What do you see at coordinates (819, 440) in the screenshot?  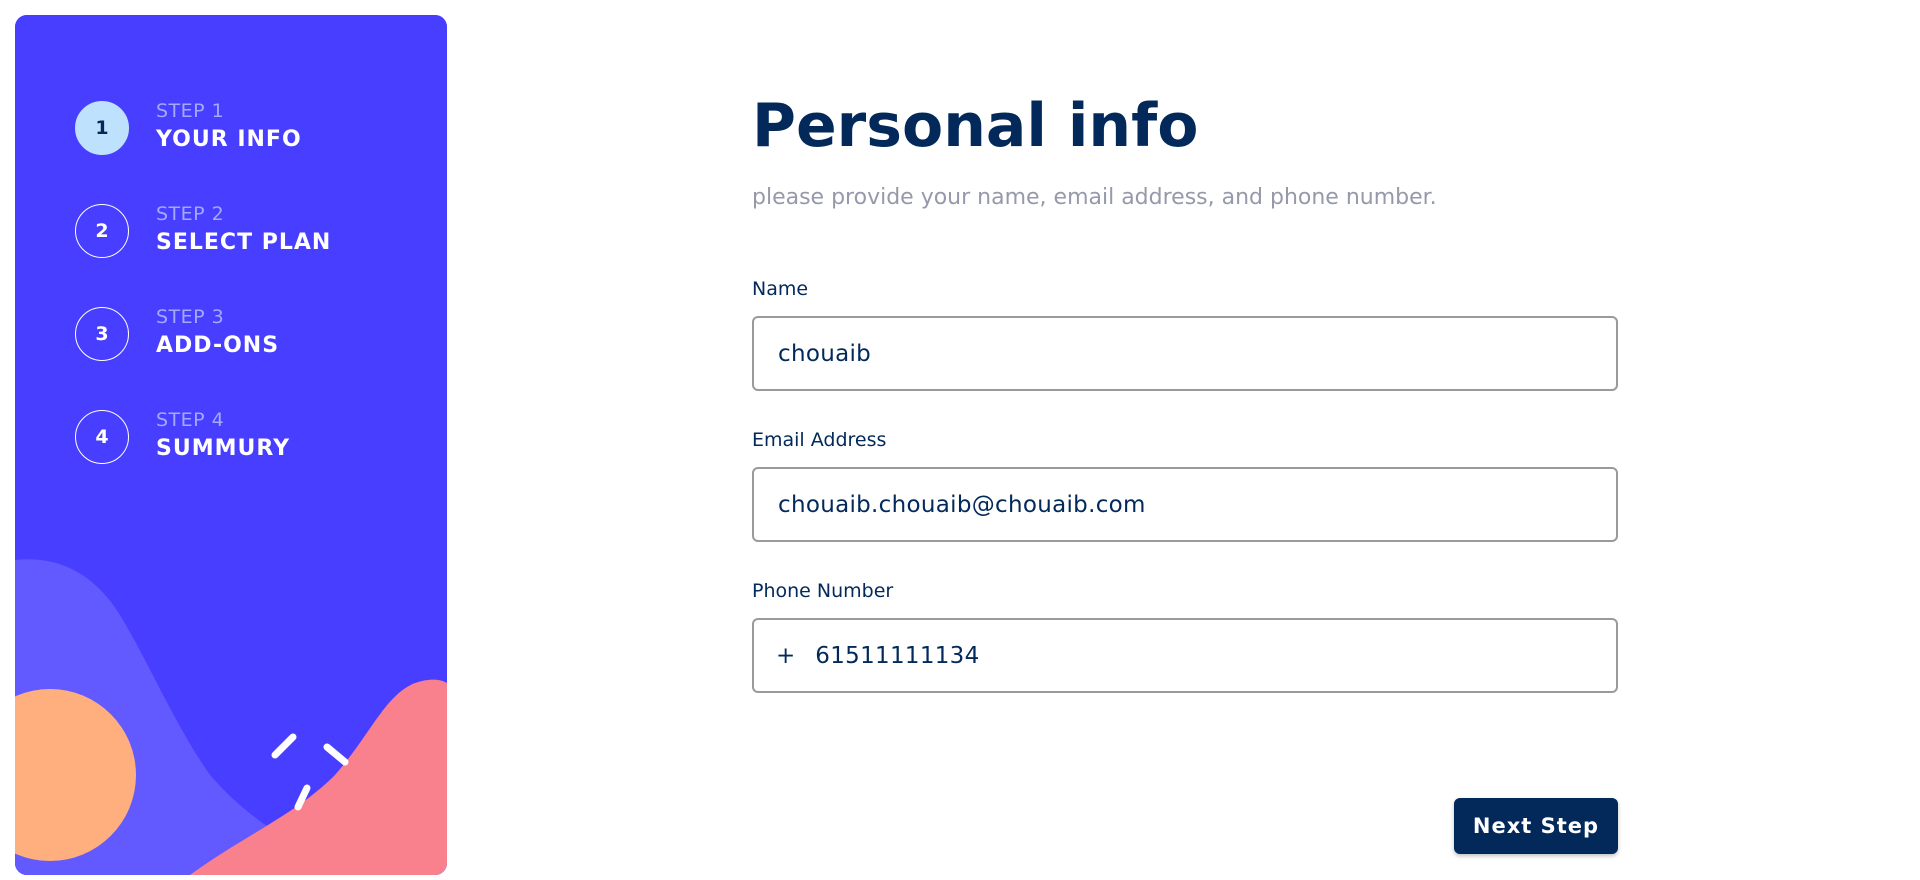 I see `email-label: Email Address` at bounding box center [819, 440].